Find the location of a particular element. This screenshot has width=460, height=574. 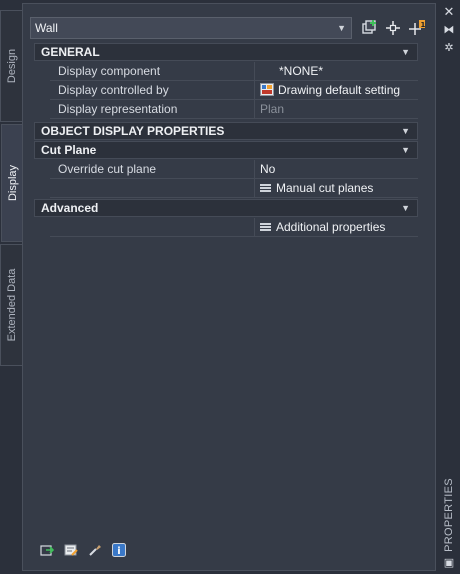

property-value: *NONE* is located at coordinates (337, 71).